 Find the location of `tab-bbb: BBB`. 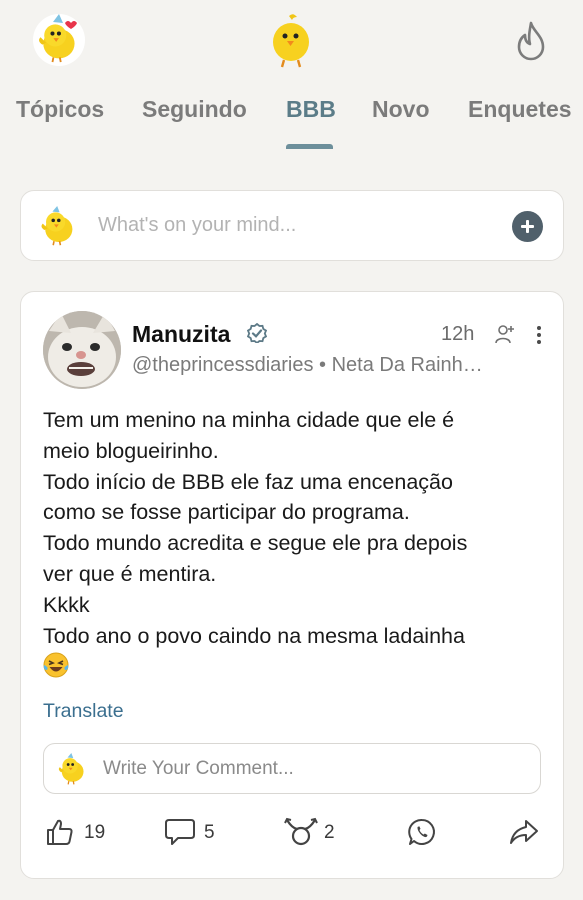

tab-bbb: BBB is located at coordinates (311, 109).